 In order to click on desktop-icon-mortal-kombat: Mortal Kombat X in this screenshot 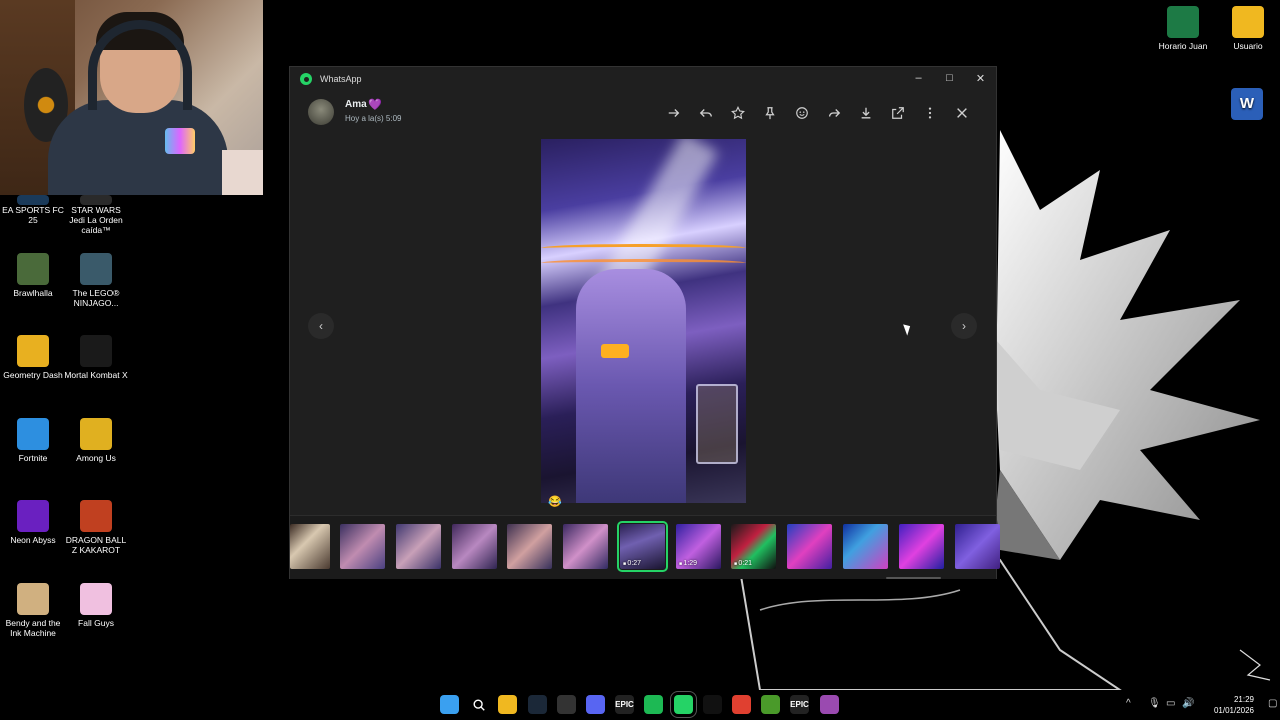, I will do `click(96, 357)`.